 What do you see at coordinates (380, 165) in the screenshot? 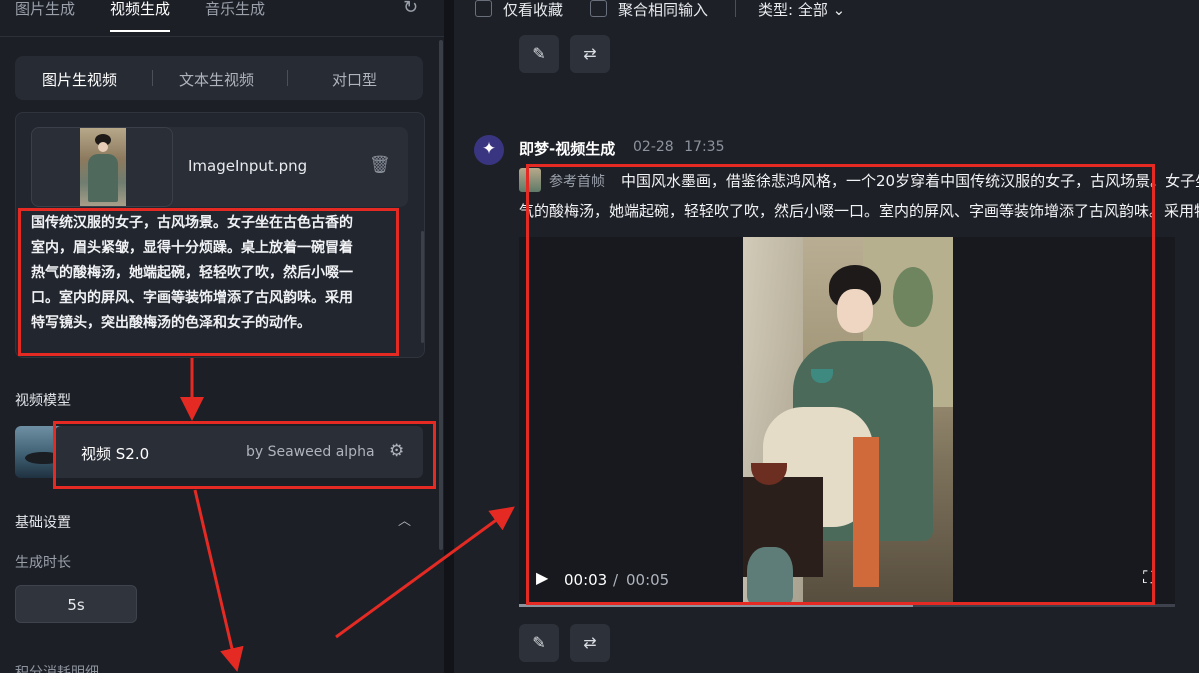
I see `trash-icon: 🗑` at bounding box center [380, 165].